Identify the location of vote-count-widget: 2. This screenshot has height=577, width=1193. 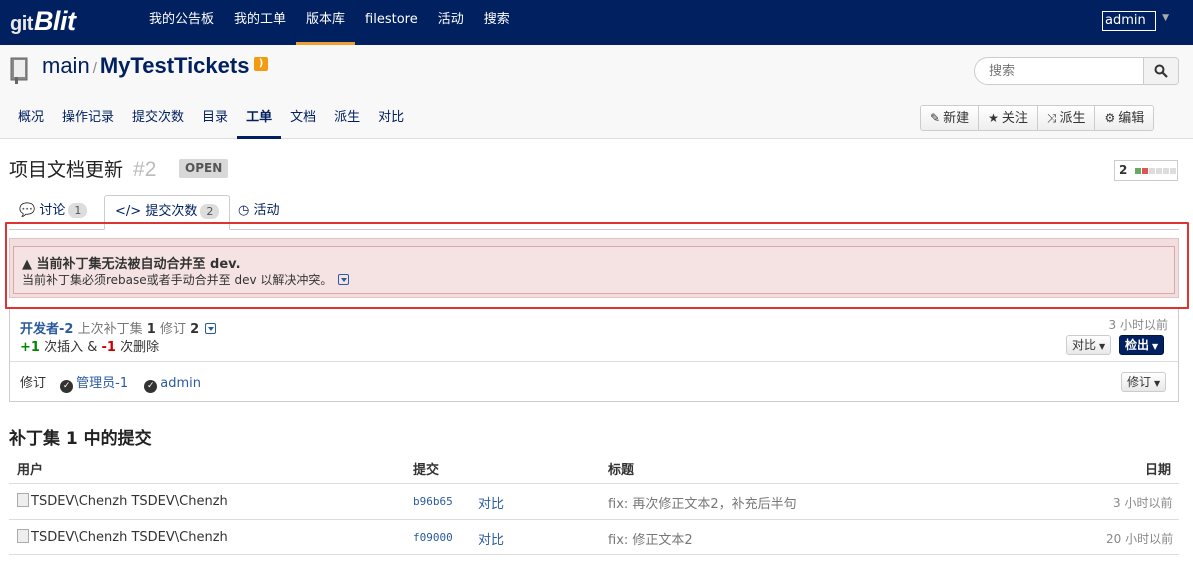
(1146, 170).